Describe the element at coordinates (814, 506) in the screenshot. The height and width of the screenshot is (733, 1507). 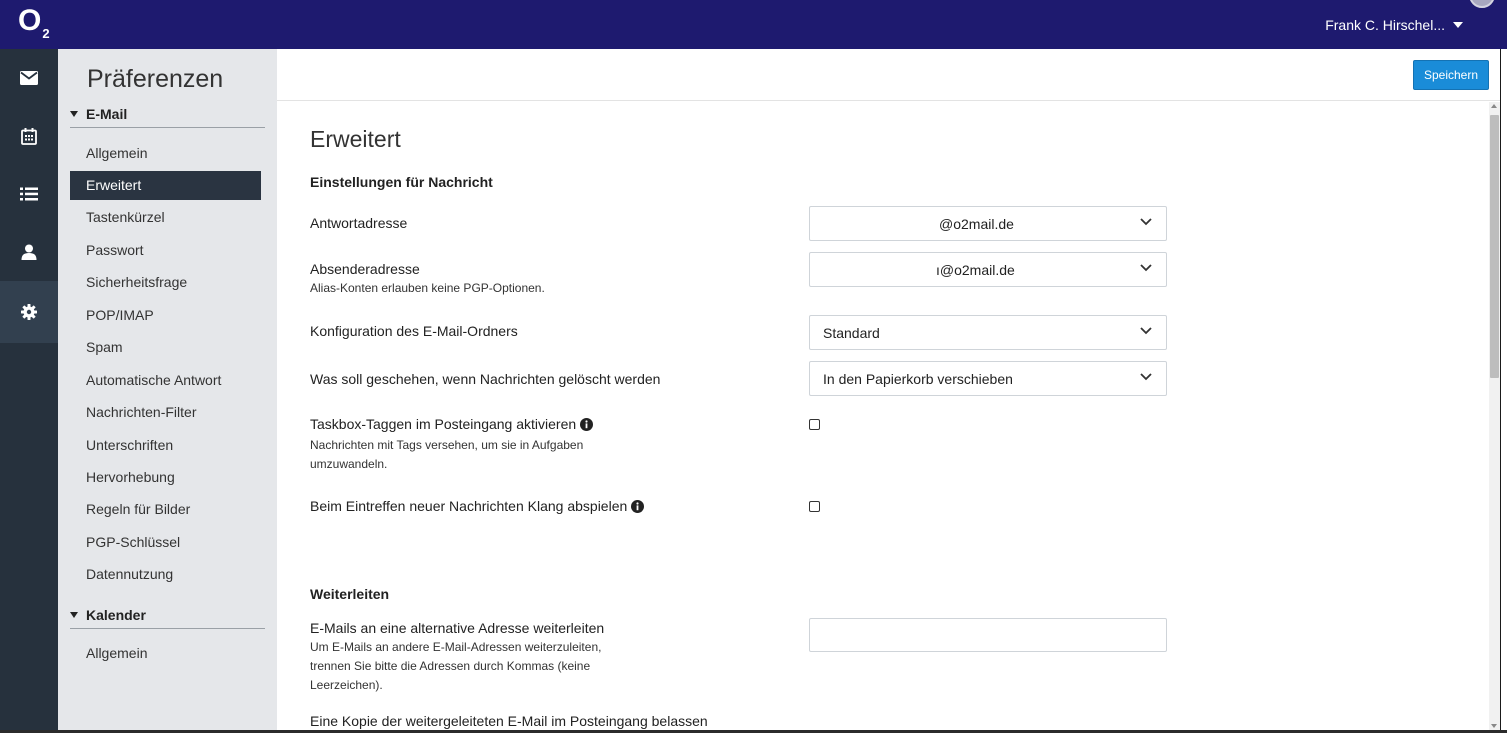
I see `sound-checkbox` at that location.